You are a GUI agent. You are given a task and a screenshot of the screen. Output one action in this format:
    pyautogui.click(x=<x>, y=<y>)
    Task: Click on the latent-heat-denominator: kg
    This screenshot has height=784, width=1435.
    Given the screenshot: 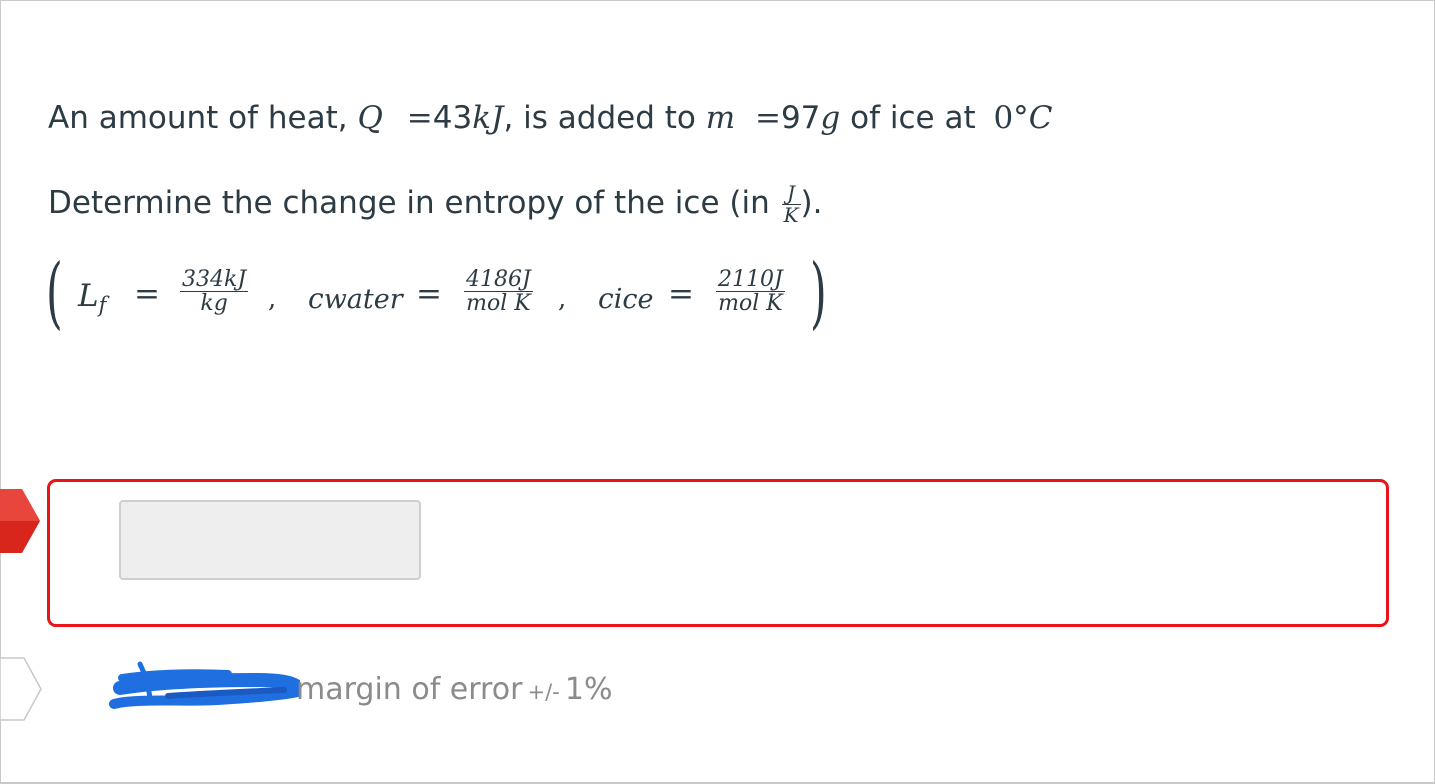 What is the action you would take?
    pyautogui.click(x=214, y=304)
    